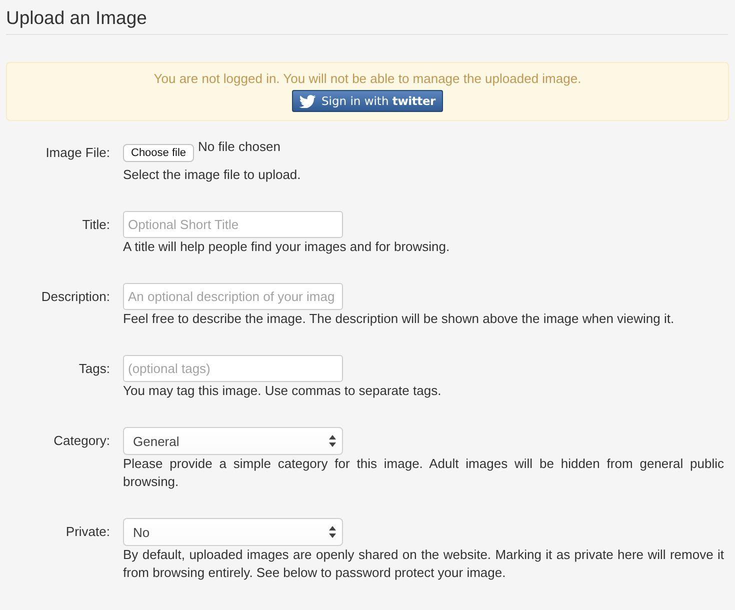  I want to click on help-text: Select the image file to upload., so click(212, 175).